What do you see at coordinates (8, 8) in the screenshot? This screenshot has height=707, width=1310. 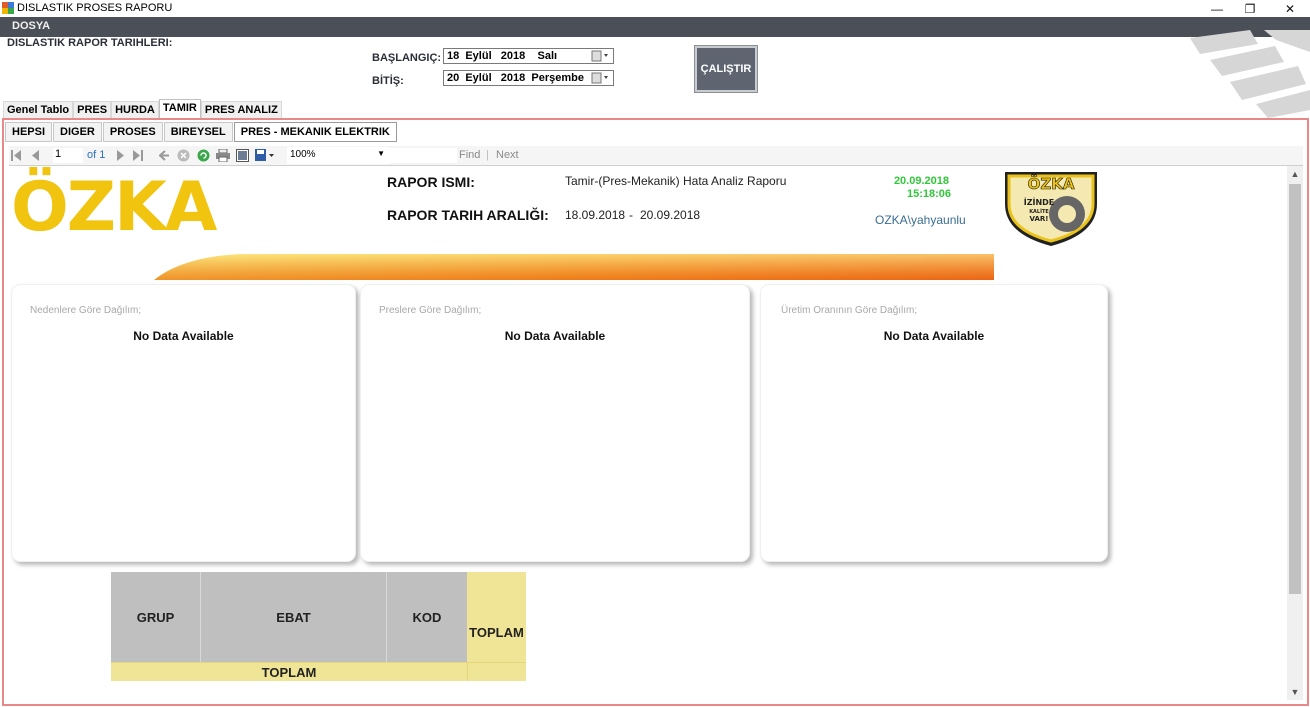 I see `app-icon` at bounding box center [8, 8].